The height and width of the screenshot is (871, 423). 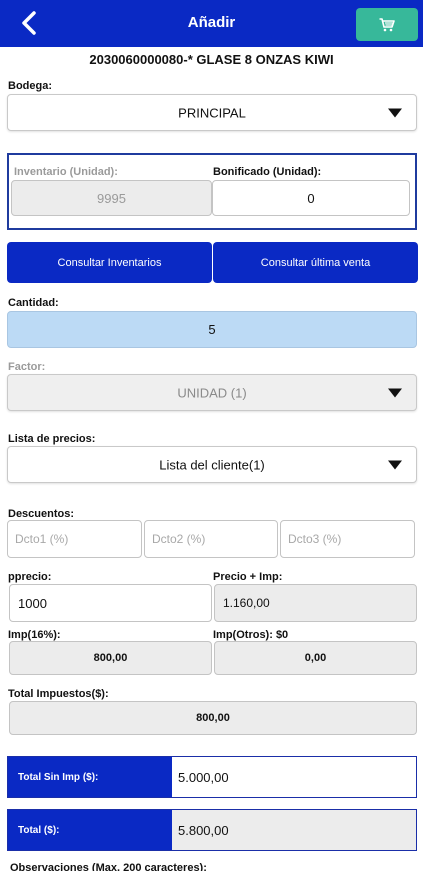 I want to click on dcto1-input: Dcto1 (%), so click(x=74, y=539).